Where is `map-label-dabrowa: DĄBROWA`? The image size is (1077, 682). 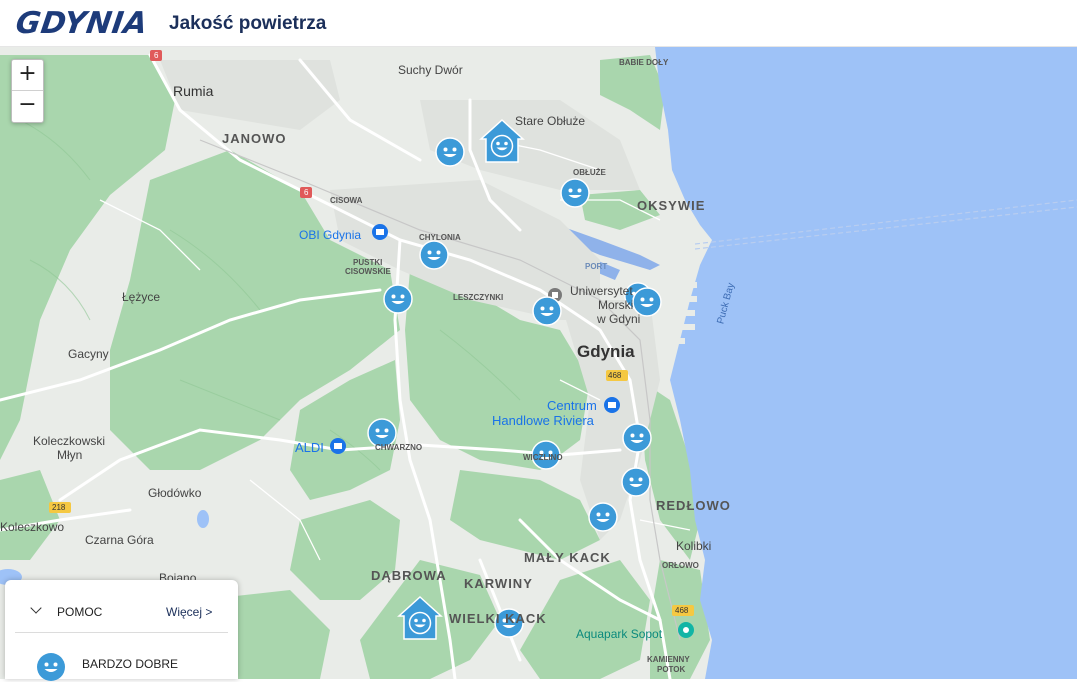 map-label-dabrowa: DĄBROWA is located at coordinates (409, 575).